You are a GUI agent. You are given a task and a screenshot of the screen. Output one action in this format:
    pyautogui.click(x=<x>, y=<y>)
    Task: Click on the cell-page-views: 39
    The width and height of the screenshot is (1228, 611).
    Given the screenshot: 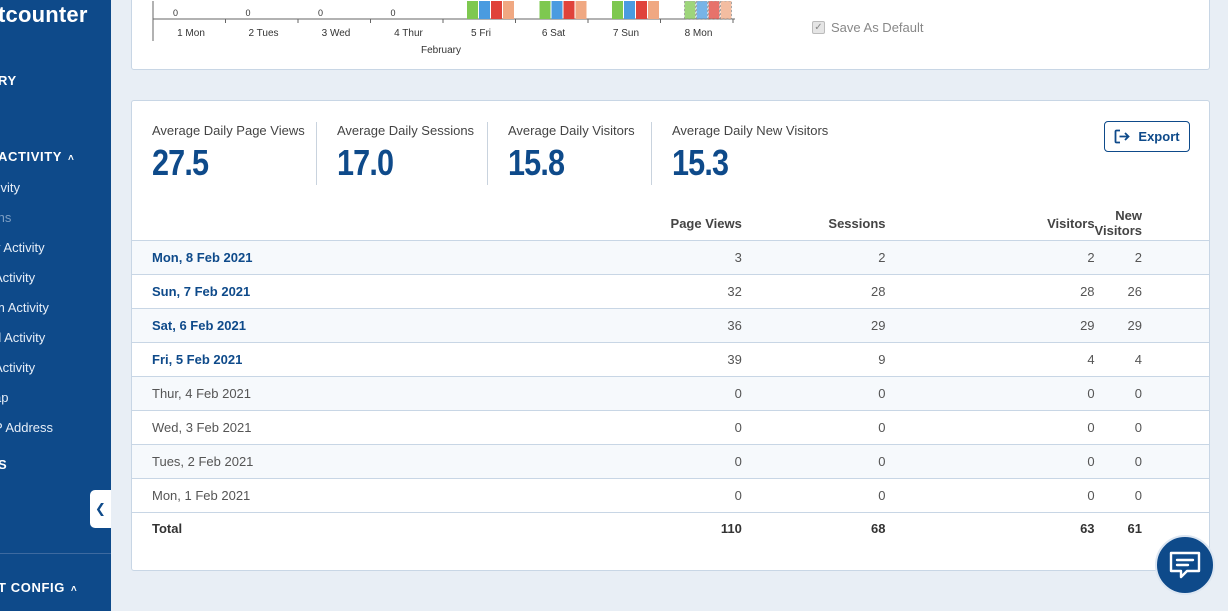 What is the action you would take?
    pyautogui.click(x=665, y=359)
    